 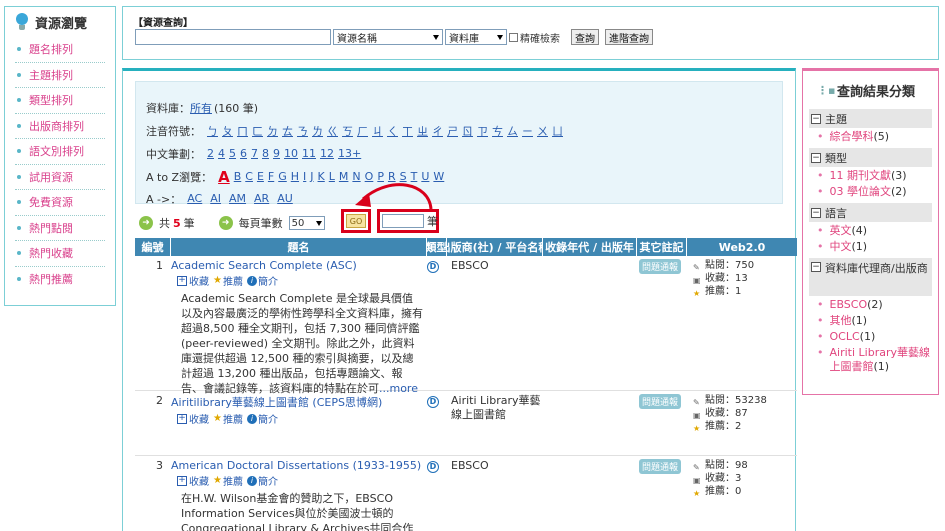 What do you see at coordinates (542, 131) in the screenshot?
I see `zhuyin-link: ㄨ` at bounding box center [542, 131].